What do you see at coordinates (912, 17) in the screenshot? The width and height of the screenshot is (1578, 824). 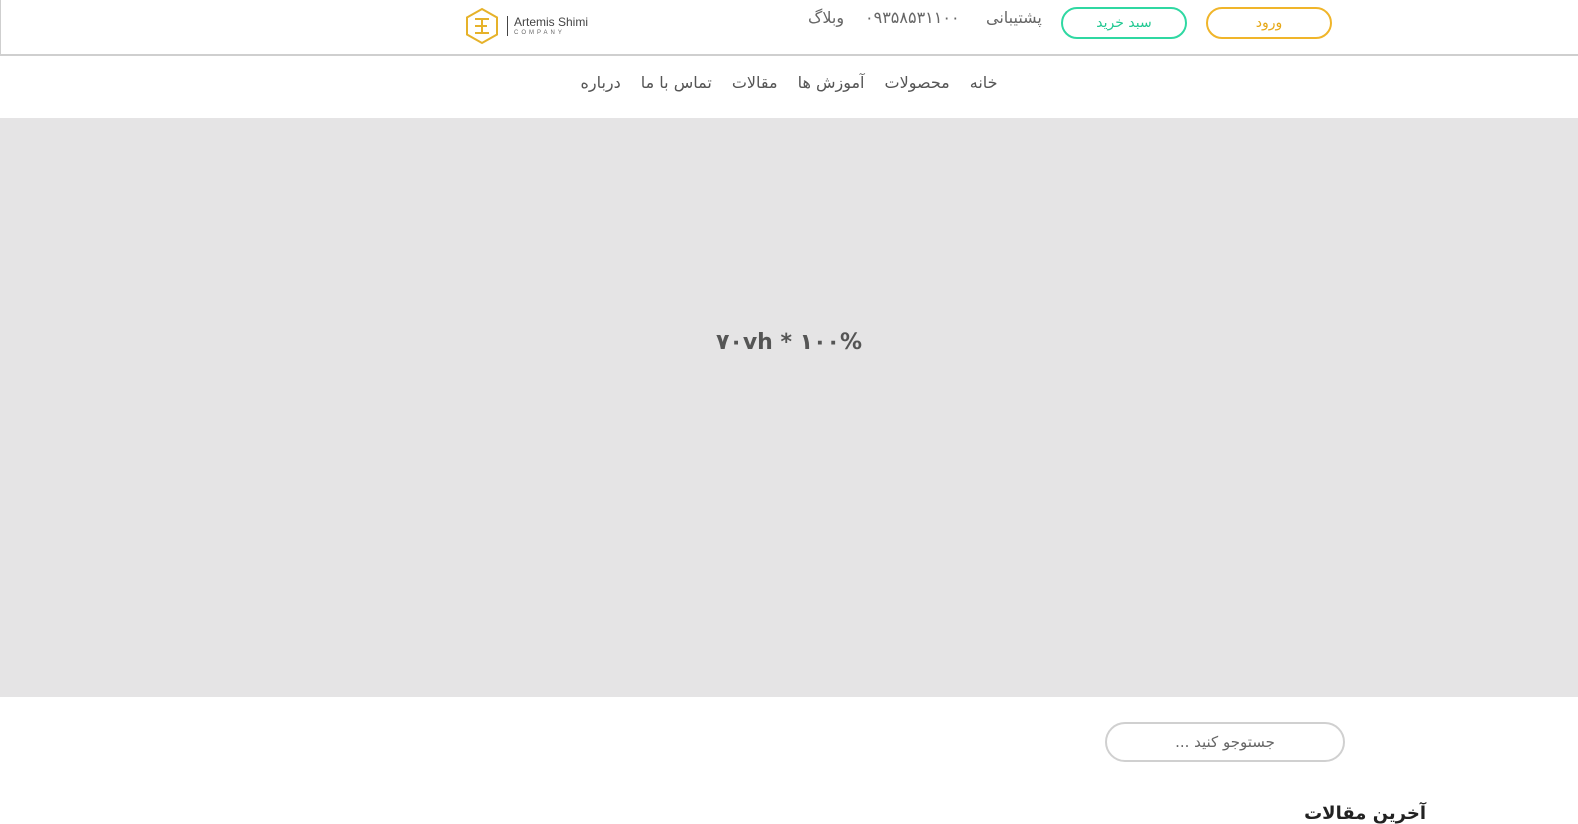 I see `phone-number: ۰۹۳۵۸۵۳۱۱۰۰` at bounding box center [912, 17].